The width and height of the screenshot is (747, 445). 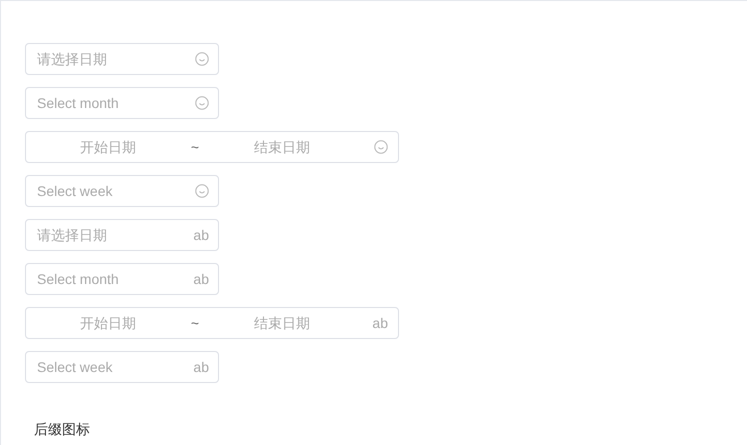 I want to click on date-picker-field: 请选择日期, so click(x=122, y=59).